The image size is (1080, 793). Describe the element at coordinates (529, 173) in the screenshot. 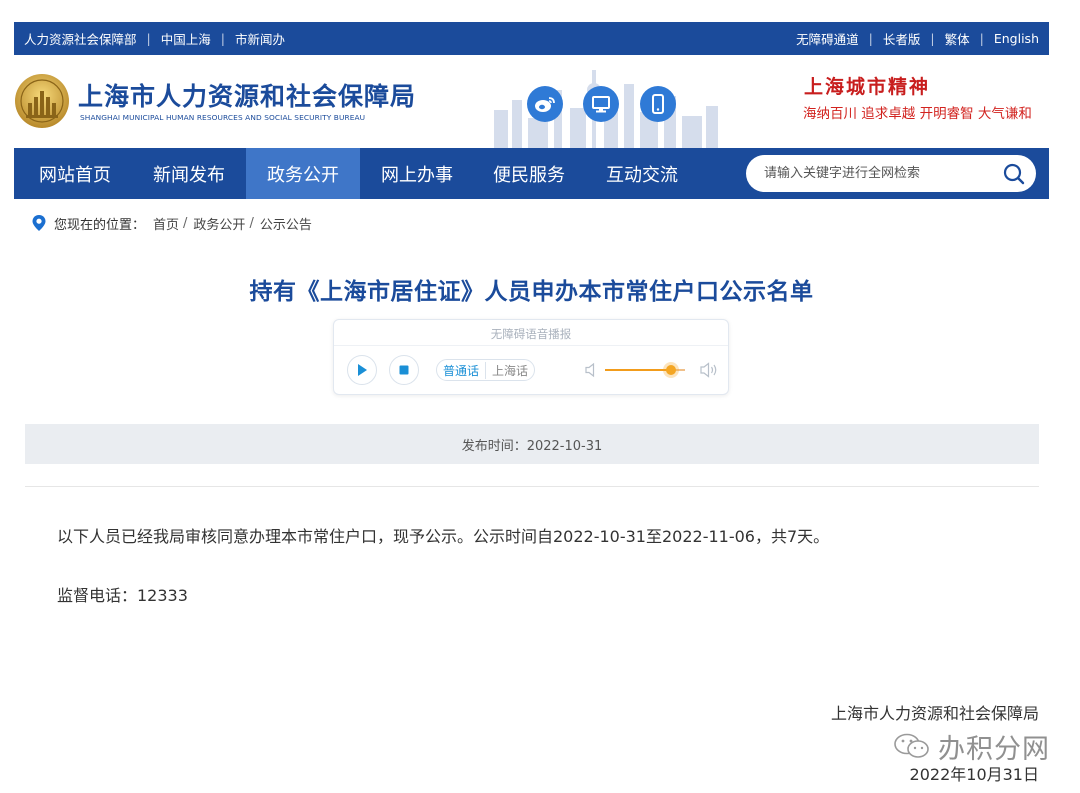

I see `nav-citizen-services: 便民服务` at that location.